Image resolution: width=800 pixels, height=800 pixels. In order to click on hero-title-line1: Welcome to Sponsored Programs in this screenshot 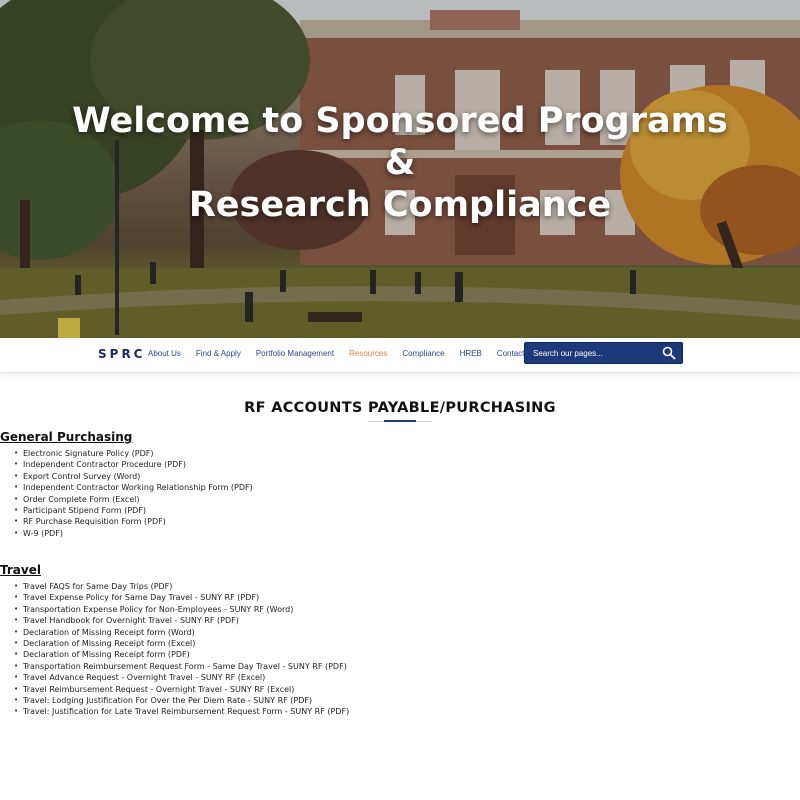, I will do `click(400, 121)`.